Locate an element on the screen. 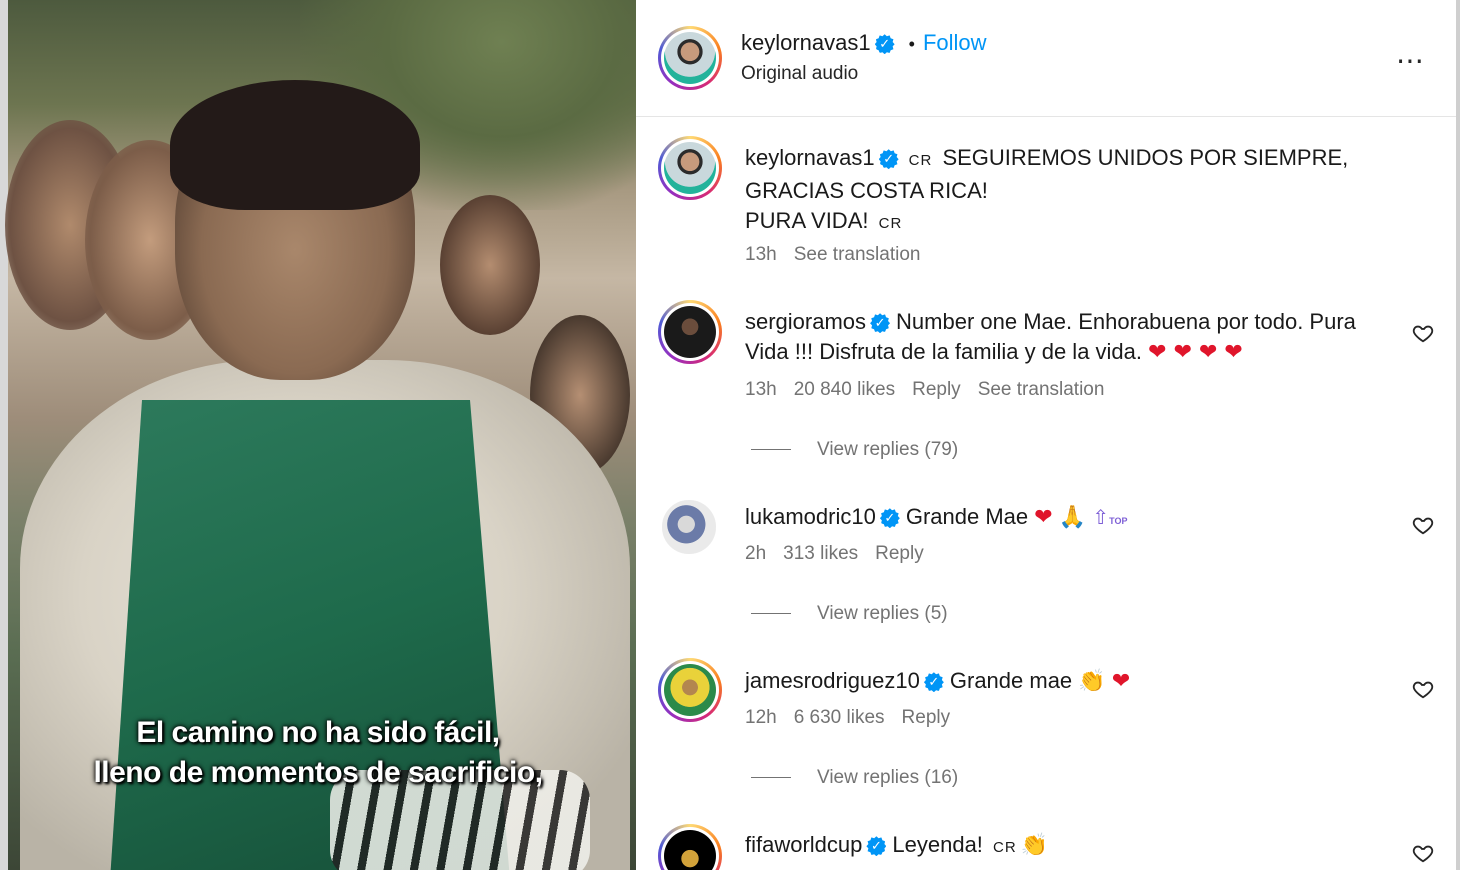 Image resolution: width=1460 pixels, height=870 pixels. comment-meta: 12h 6 630 likes Reply is located at coordinates (856, 718).